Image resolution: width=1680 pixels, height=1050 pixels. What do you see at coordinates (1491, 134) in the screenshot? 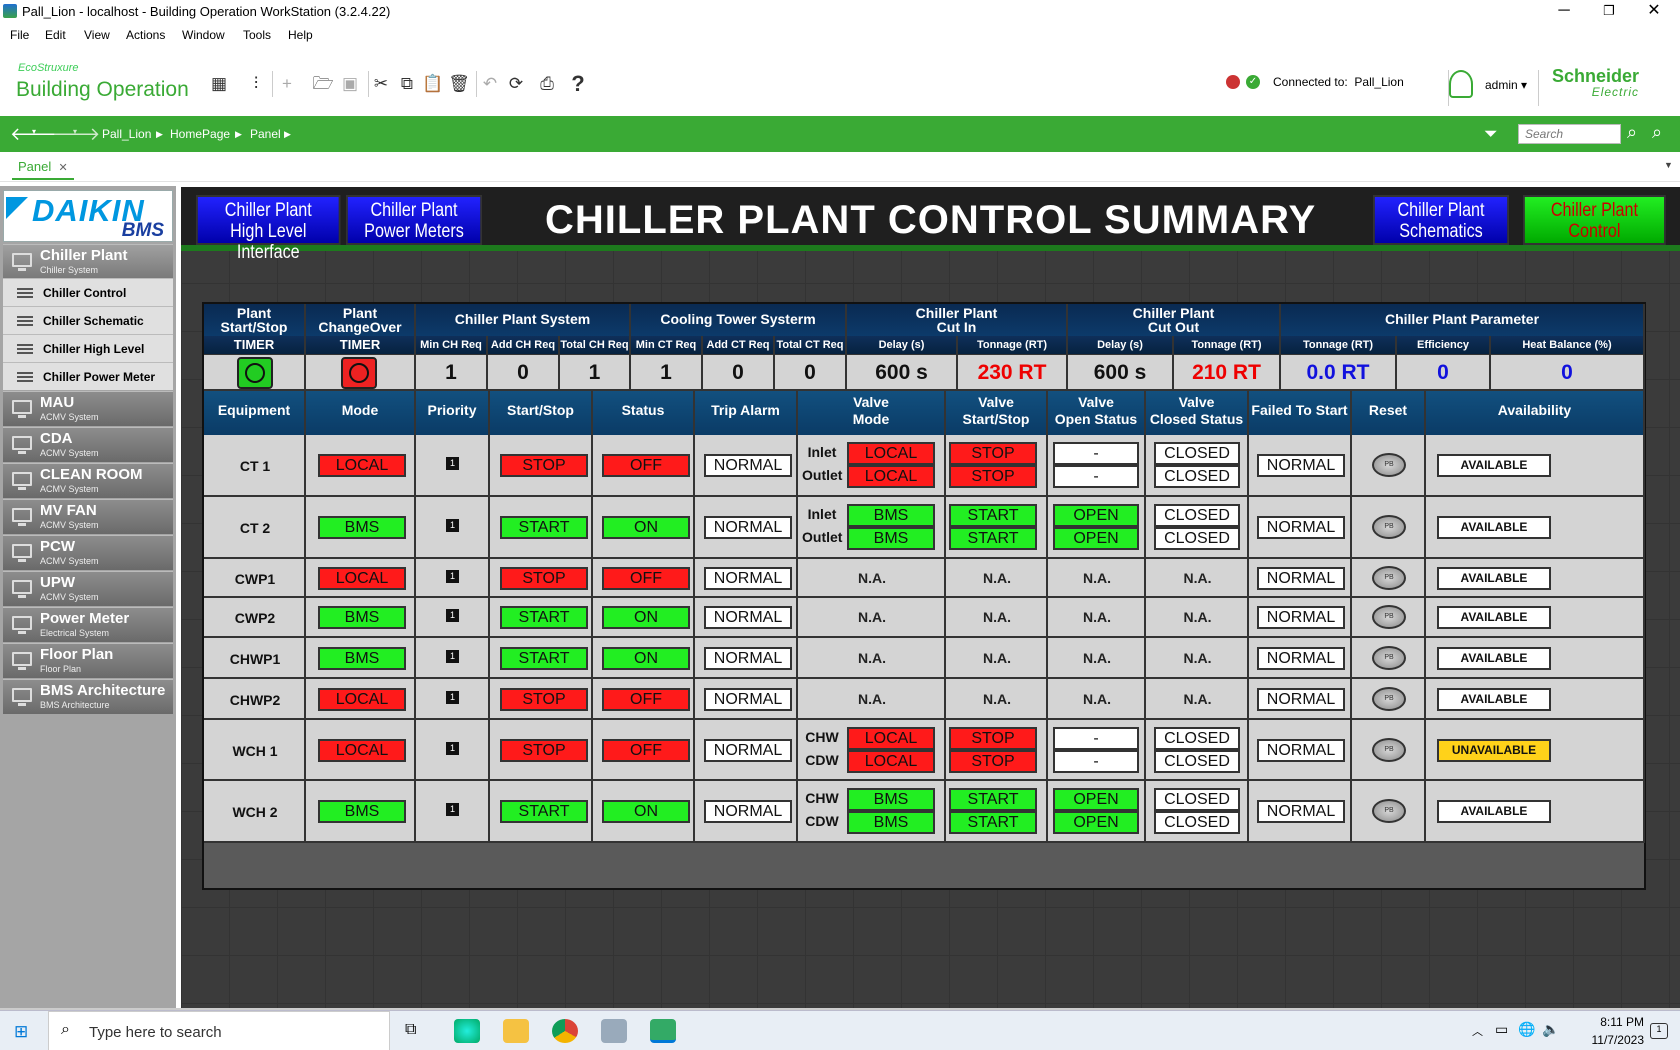
I see `filter-icon: ⏷` at bounding box center [1491, 134].